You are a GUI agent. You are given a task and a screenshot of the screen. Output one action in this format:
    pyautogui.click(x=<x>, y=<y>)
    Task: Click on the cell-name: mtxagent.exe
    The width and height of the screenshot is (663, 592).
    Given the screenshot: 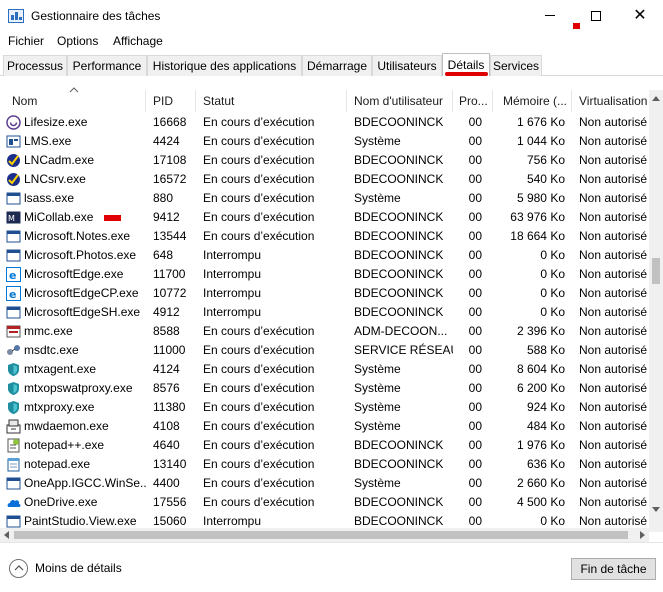 What is the action you would take?
    pyautogui.click(x=60, y=369)
    